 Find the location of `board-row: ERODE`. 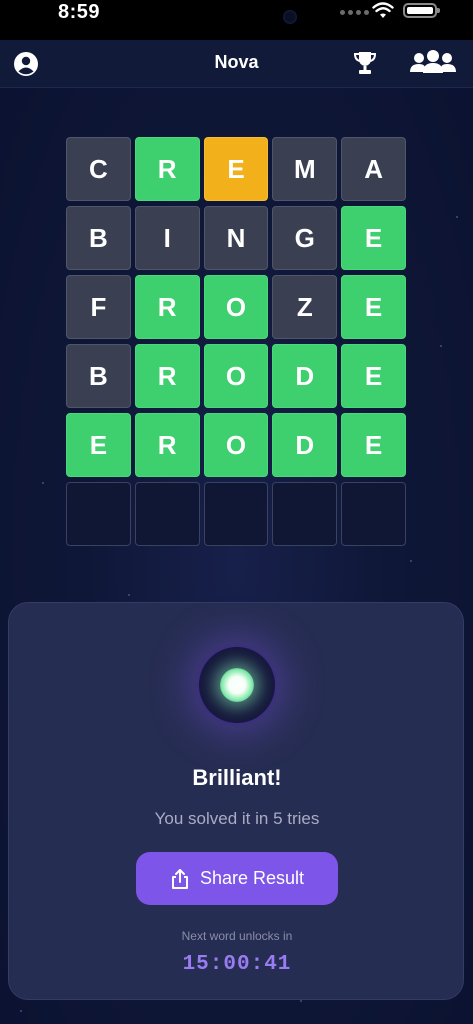

board-row: ERODE is located at coordinates (236, 445).